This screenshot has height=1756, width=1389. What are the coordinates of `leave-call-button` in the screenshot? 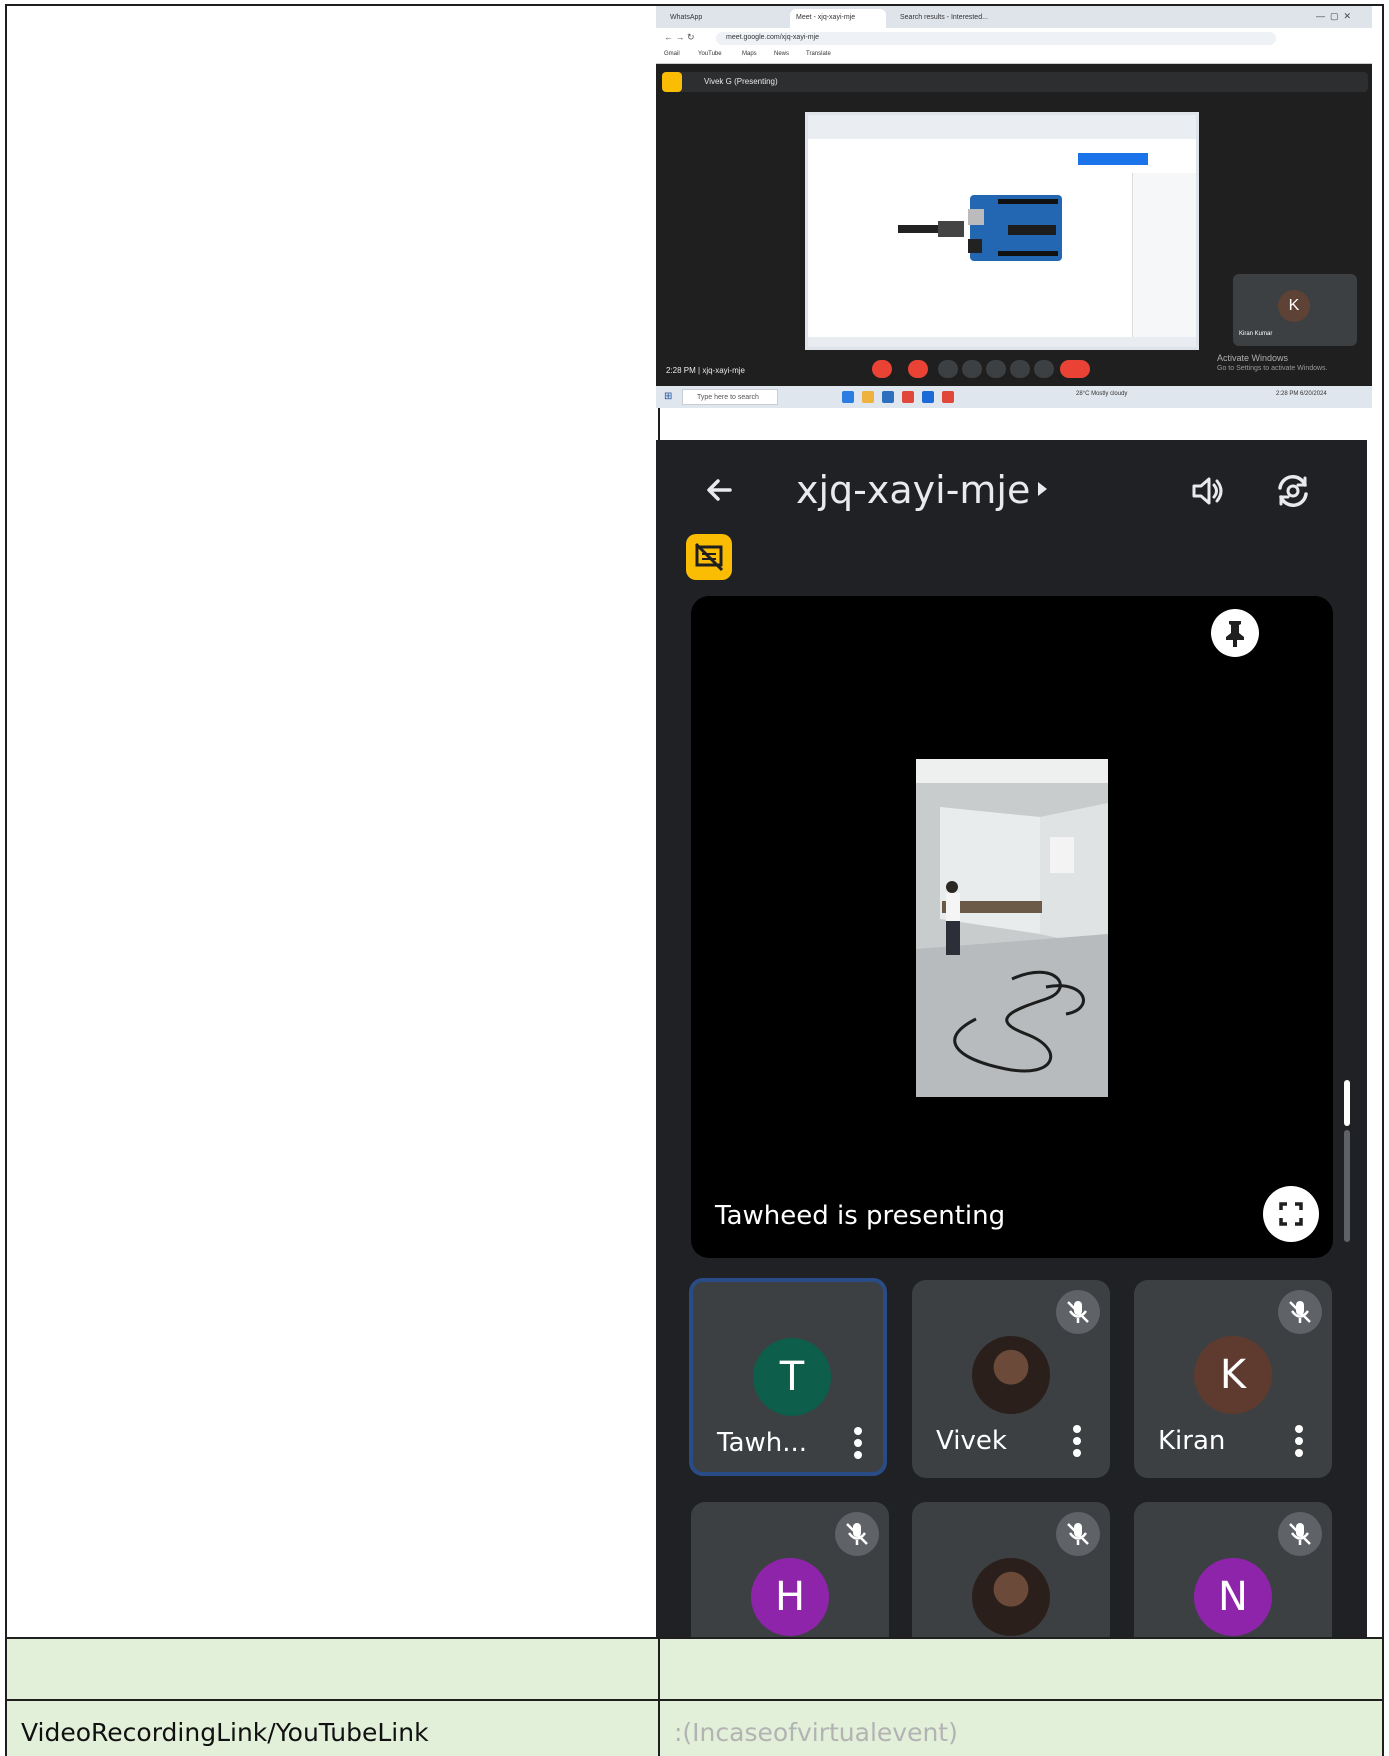 It's located at (1075, 369).